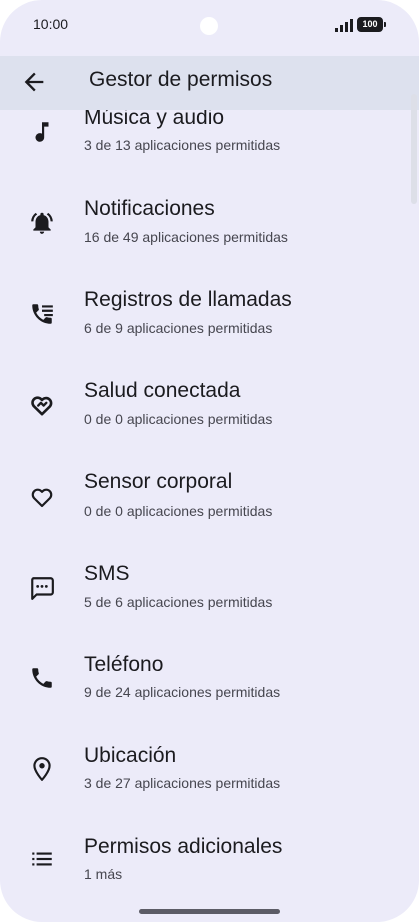 The width and height of the screenshot is (419, 922). Describe the element at coordinates (209, 911) in the screenshot. I see `gesture-handle` at that location.